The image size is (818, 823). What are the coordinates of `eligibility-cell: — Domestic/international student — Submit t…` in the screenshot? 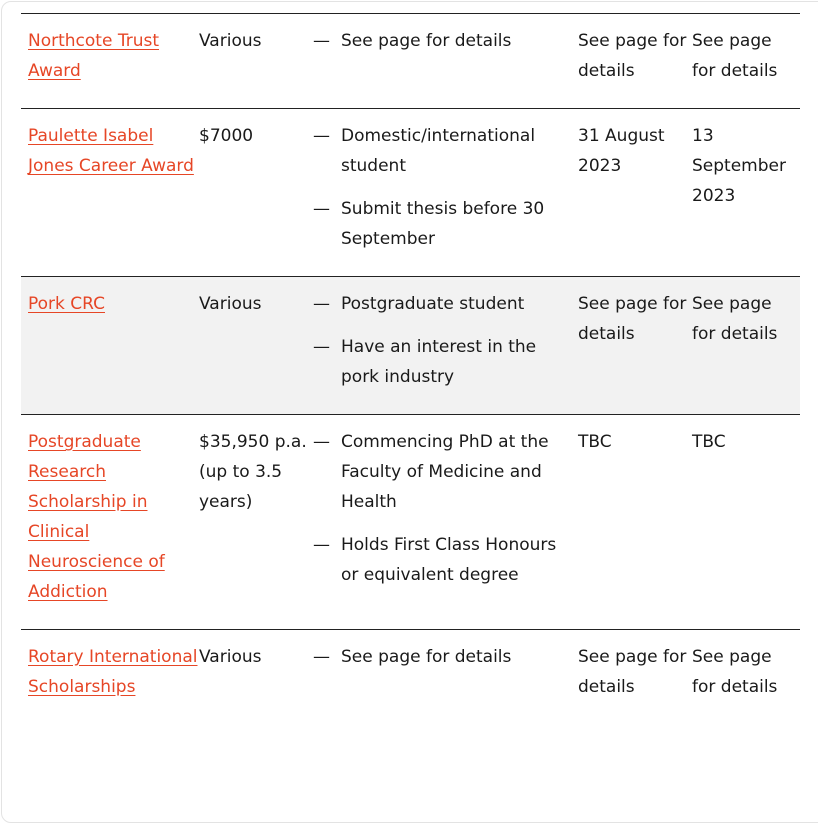 It's located at (445, 193).